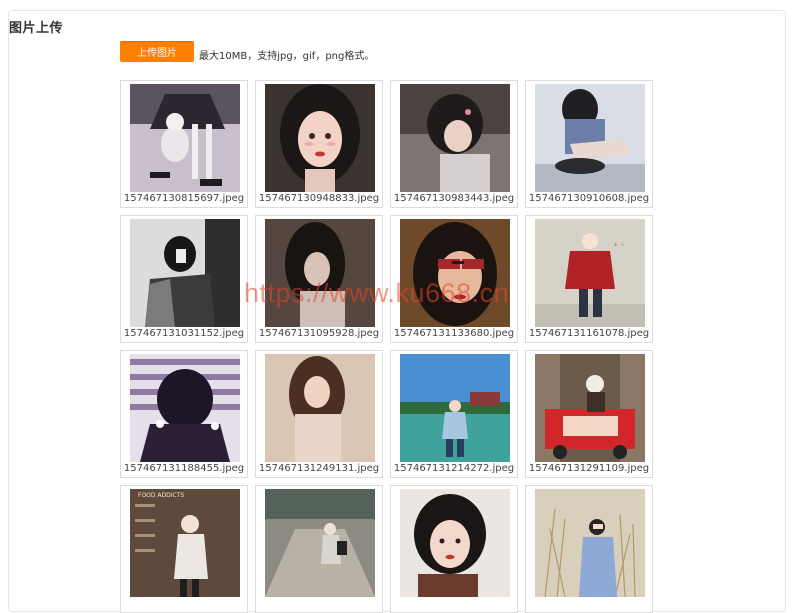 The height and width of the screenshot is (613, 800). I want to click on image-card: 157467131188455.jpeg, so click(184, 414).